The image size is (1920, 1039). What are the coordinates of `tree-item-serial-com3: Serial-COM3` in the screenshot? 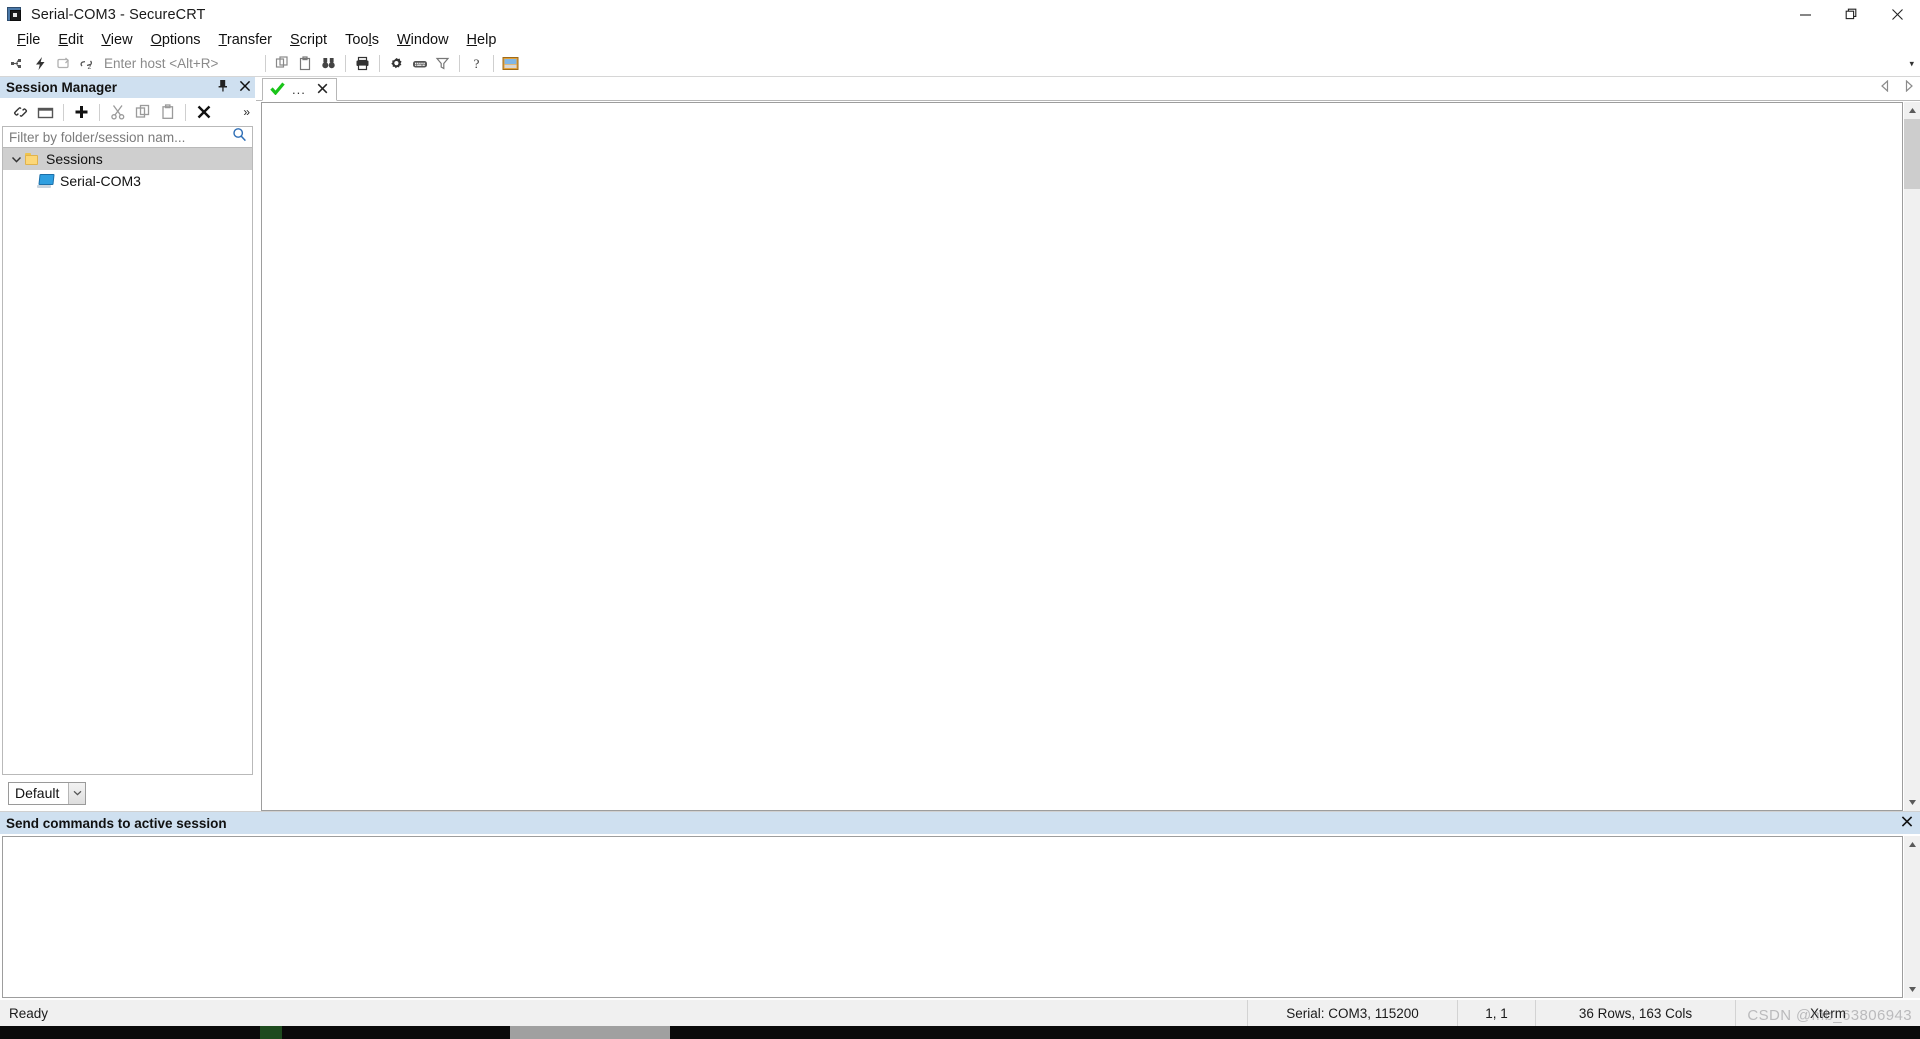 It's located at (127, 181).